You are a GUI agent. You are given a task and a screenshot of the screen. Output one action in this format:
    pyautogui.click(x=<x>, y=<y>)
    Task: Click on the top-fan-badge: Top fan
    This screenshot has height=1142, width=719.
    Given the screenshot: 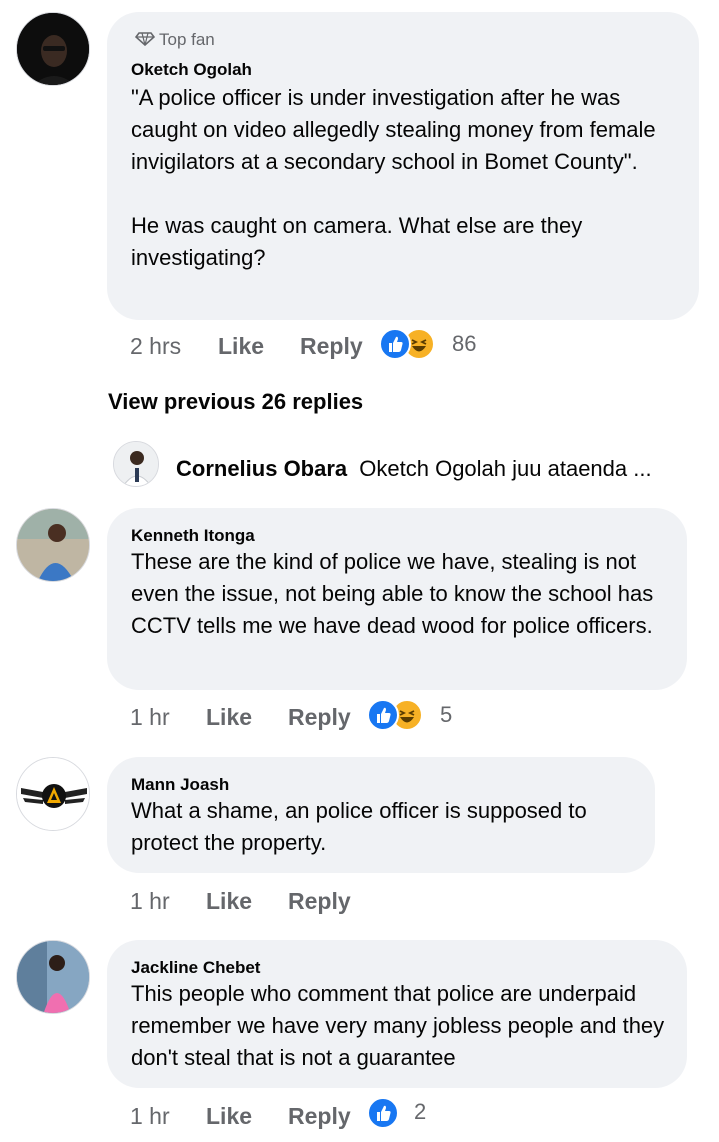 What is the action you would take?
    pyautogui.click(x=174, y=40)
    